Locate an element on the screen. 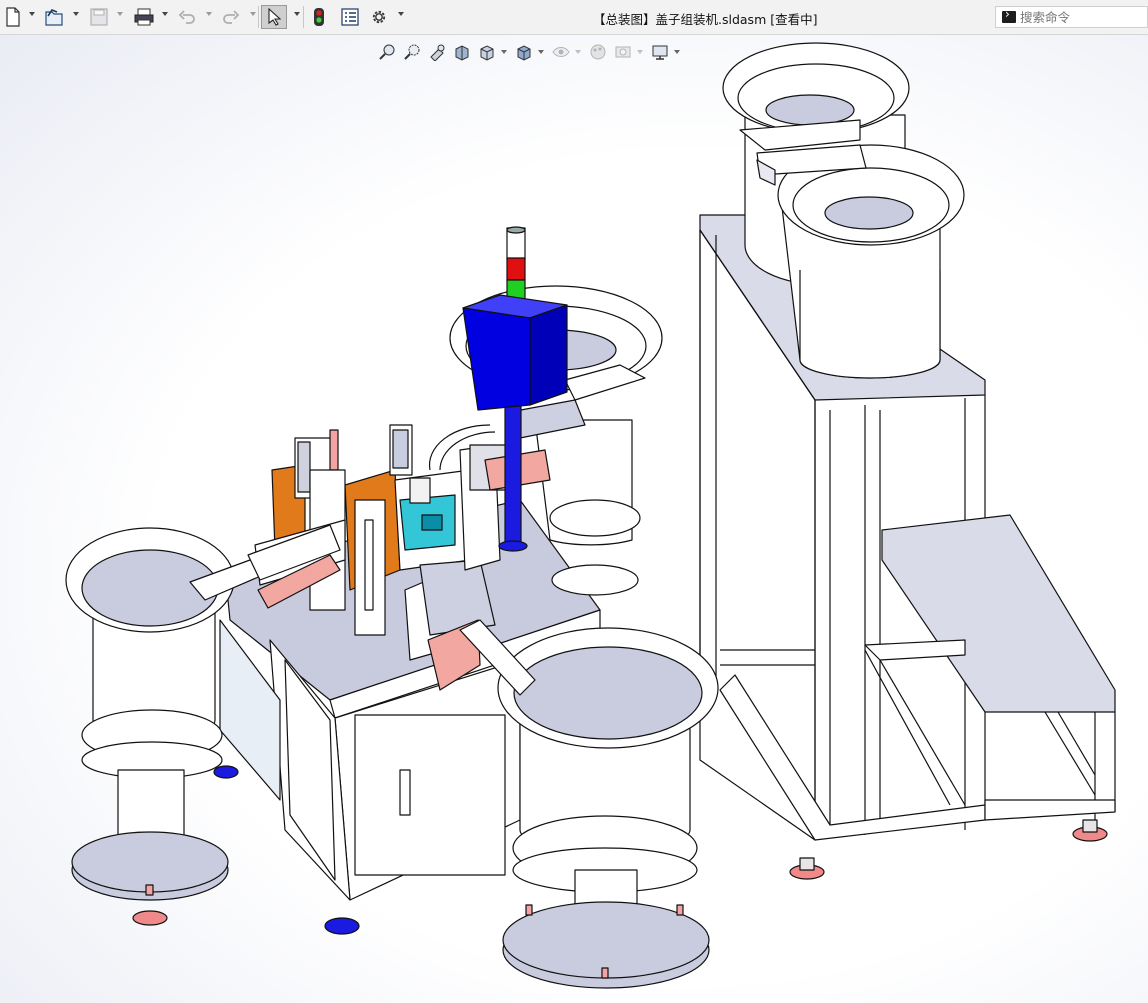 Image resolution: width=1148 pixels, height=1003 pixels. open-dropdown-caret is located at coordinates (76, 14).